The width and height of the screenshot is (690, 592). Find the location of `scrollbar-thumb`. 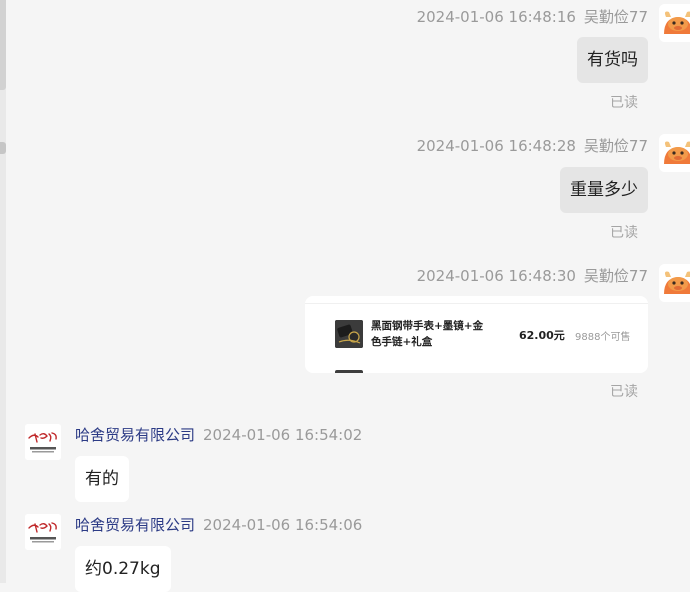

scrollbar-thumb is located at coordinates (3, 45).